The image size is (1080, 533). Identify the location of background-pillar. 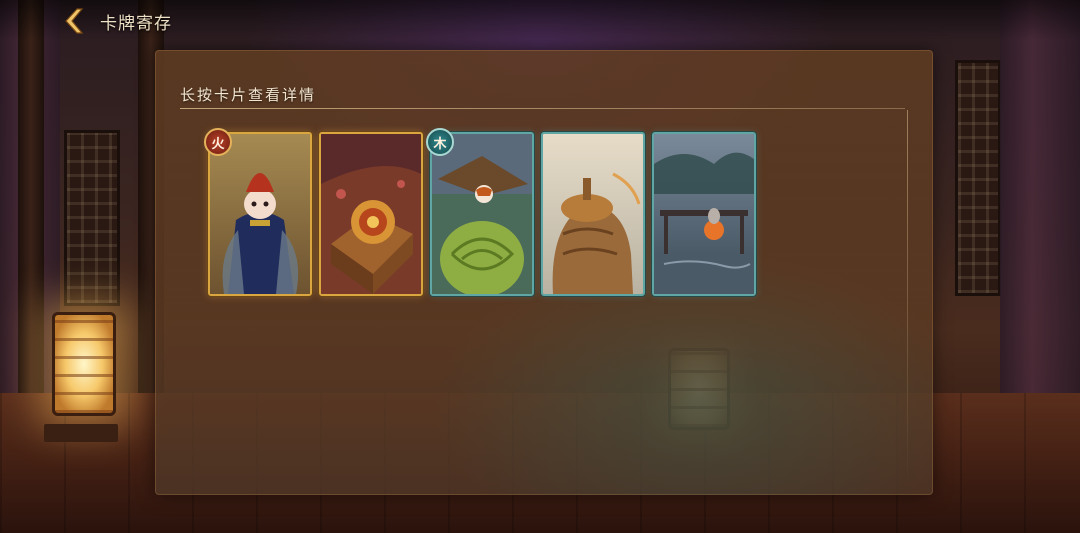
(31, 211).